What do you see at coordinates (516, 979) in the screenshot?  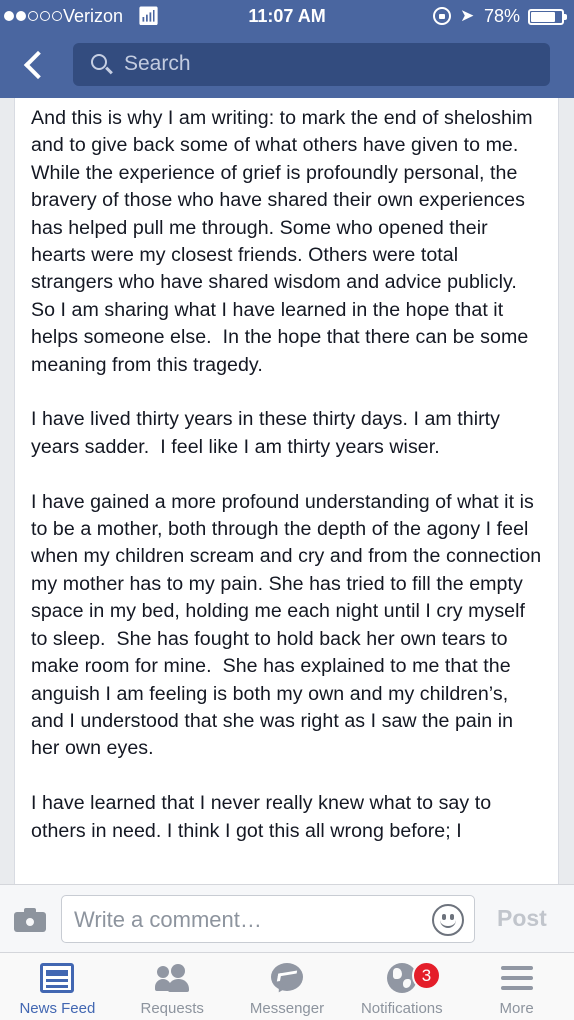 I see `menu-icon` at bounding box center [516, 979].